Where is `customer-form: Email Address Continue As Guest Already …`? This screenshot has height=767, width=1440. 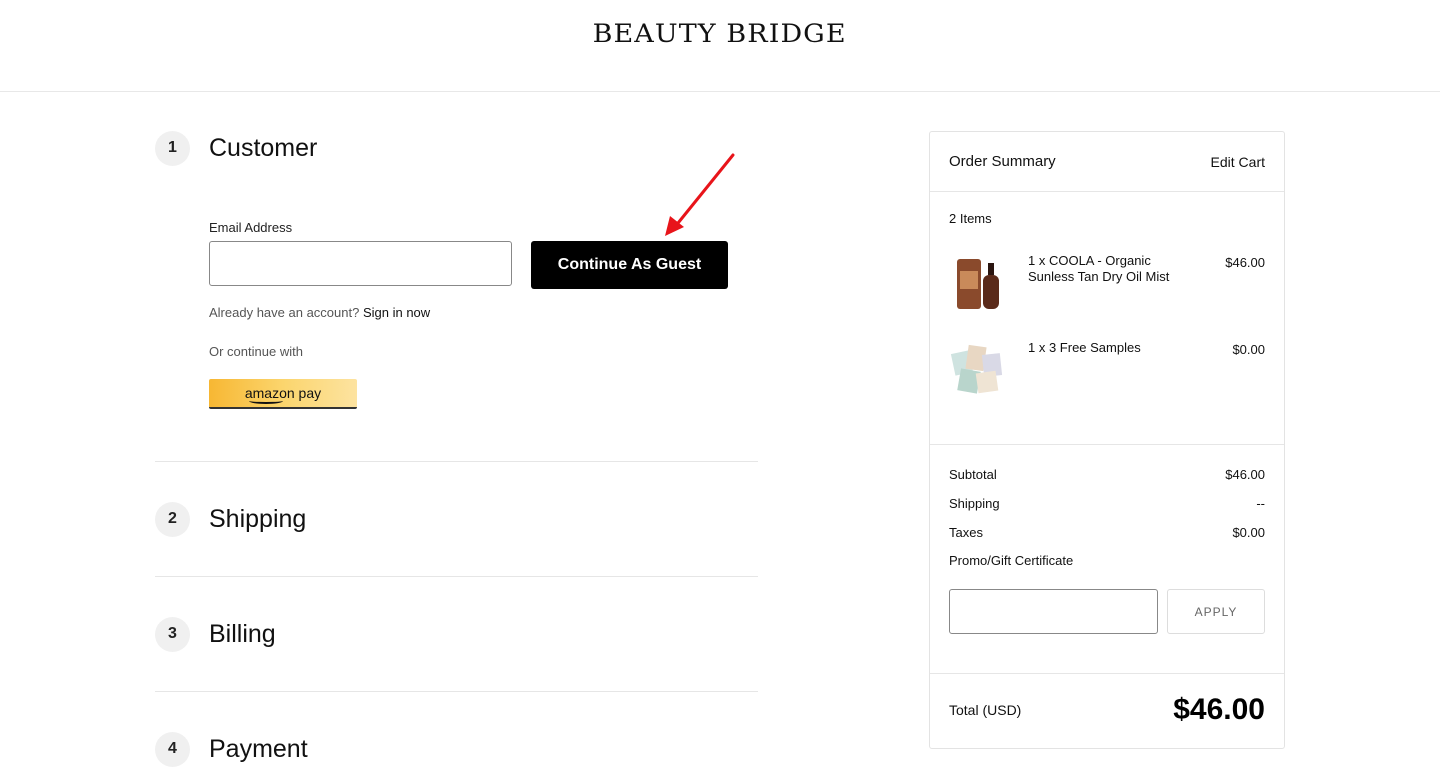 customer-form: Email Address Continue As Guest Already … is located at coordinates (483, 314).